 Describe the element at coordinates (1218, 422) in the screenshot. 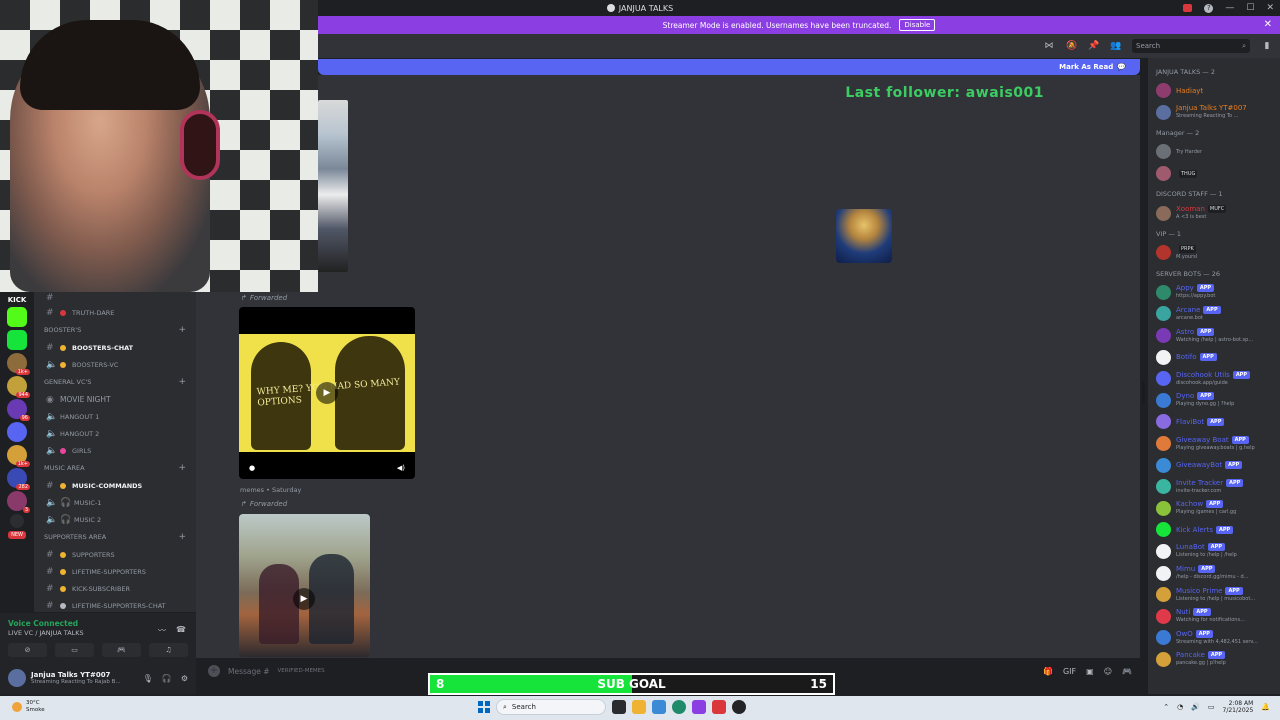

I see `member-item: FlaviBot APP` at that location.